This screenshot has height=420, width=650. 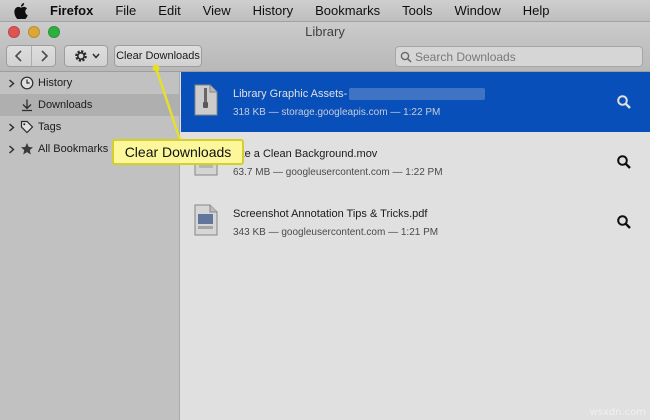 I want to click on apple-icon, so click(x=21, y=10).